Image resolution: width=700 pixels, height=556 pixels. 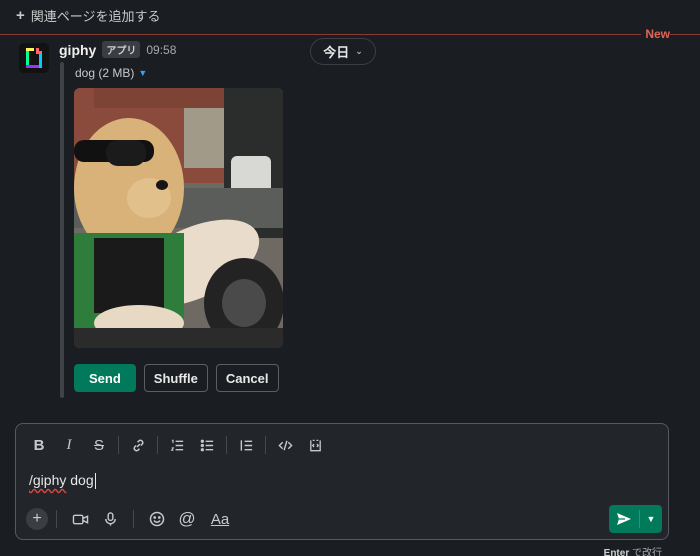 What do you see at coordinates (69, 445) in the screenshot?
I see `italic-icon: I` at bounding box center [69, 445].